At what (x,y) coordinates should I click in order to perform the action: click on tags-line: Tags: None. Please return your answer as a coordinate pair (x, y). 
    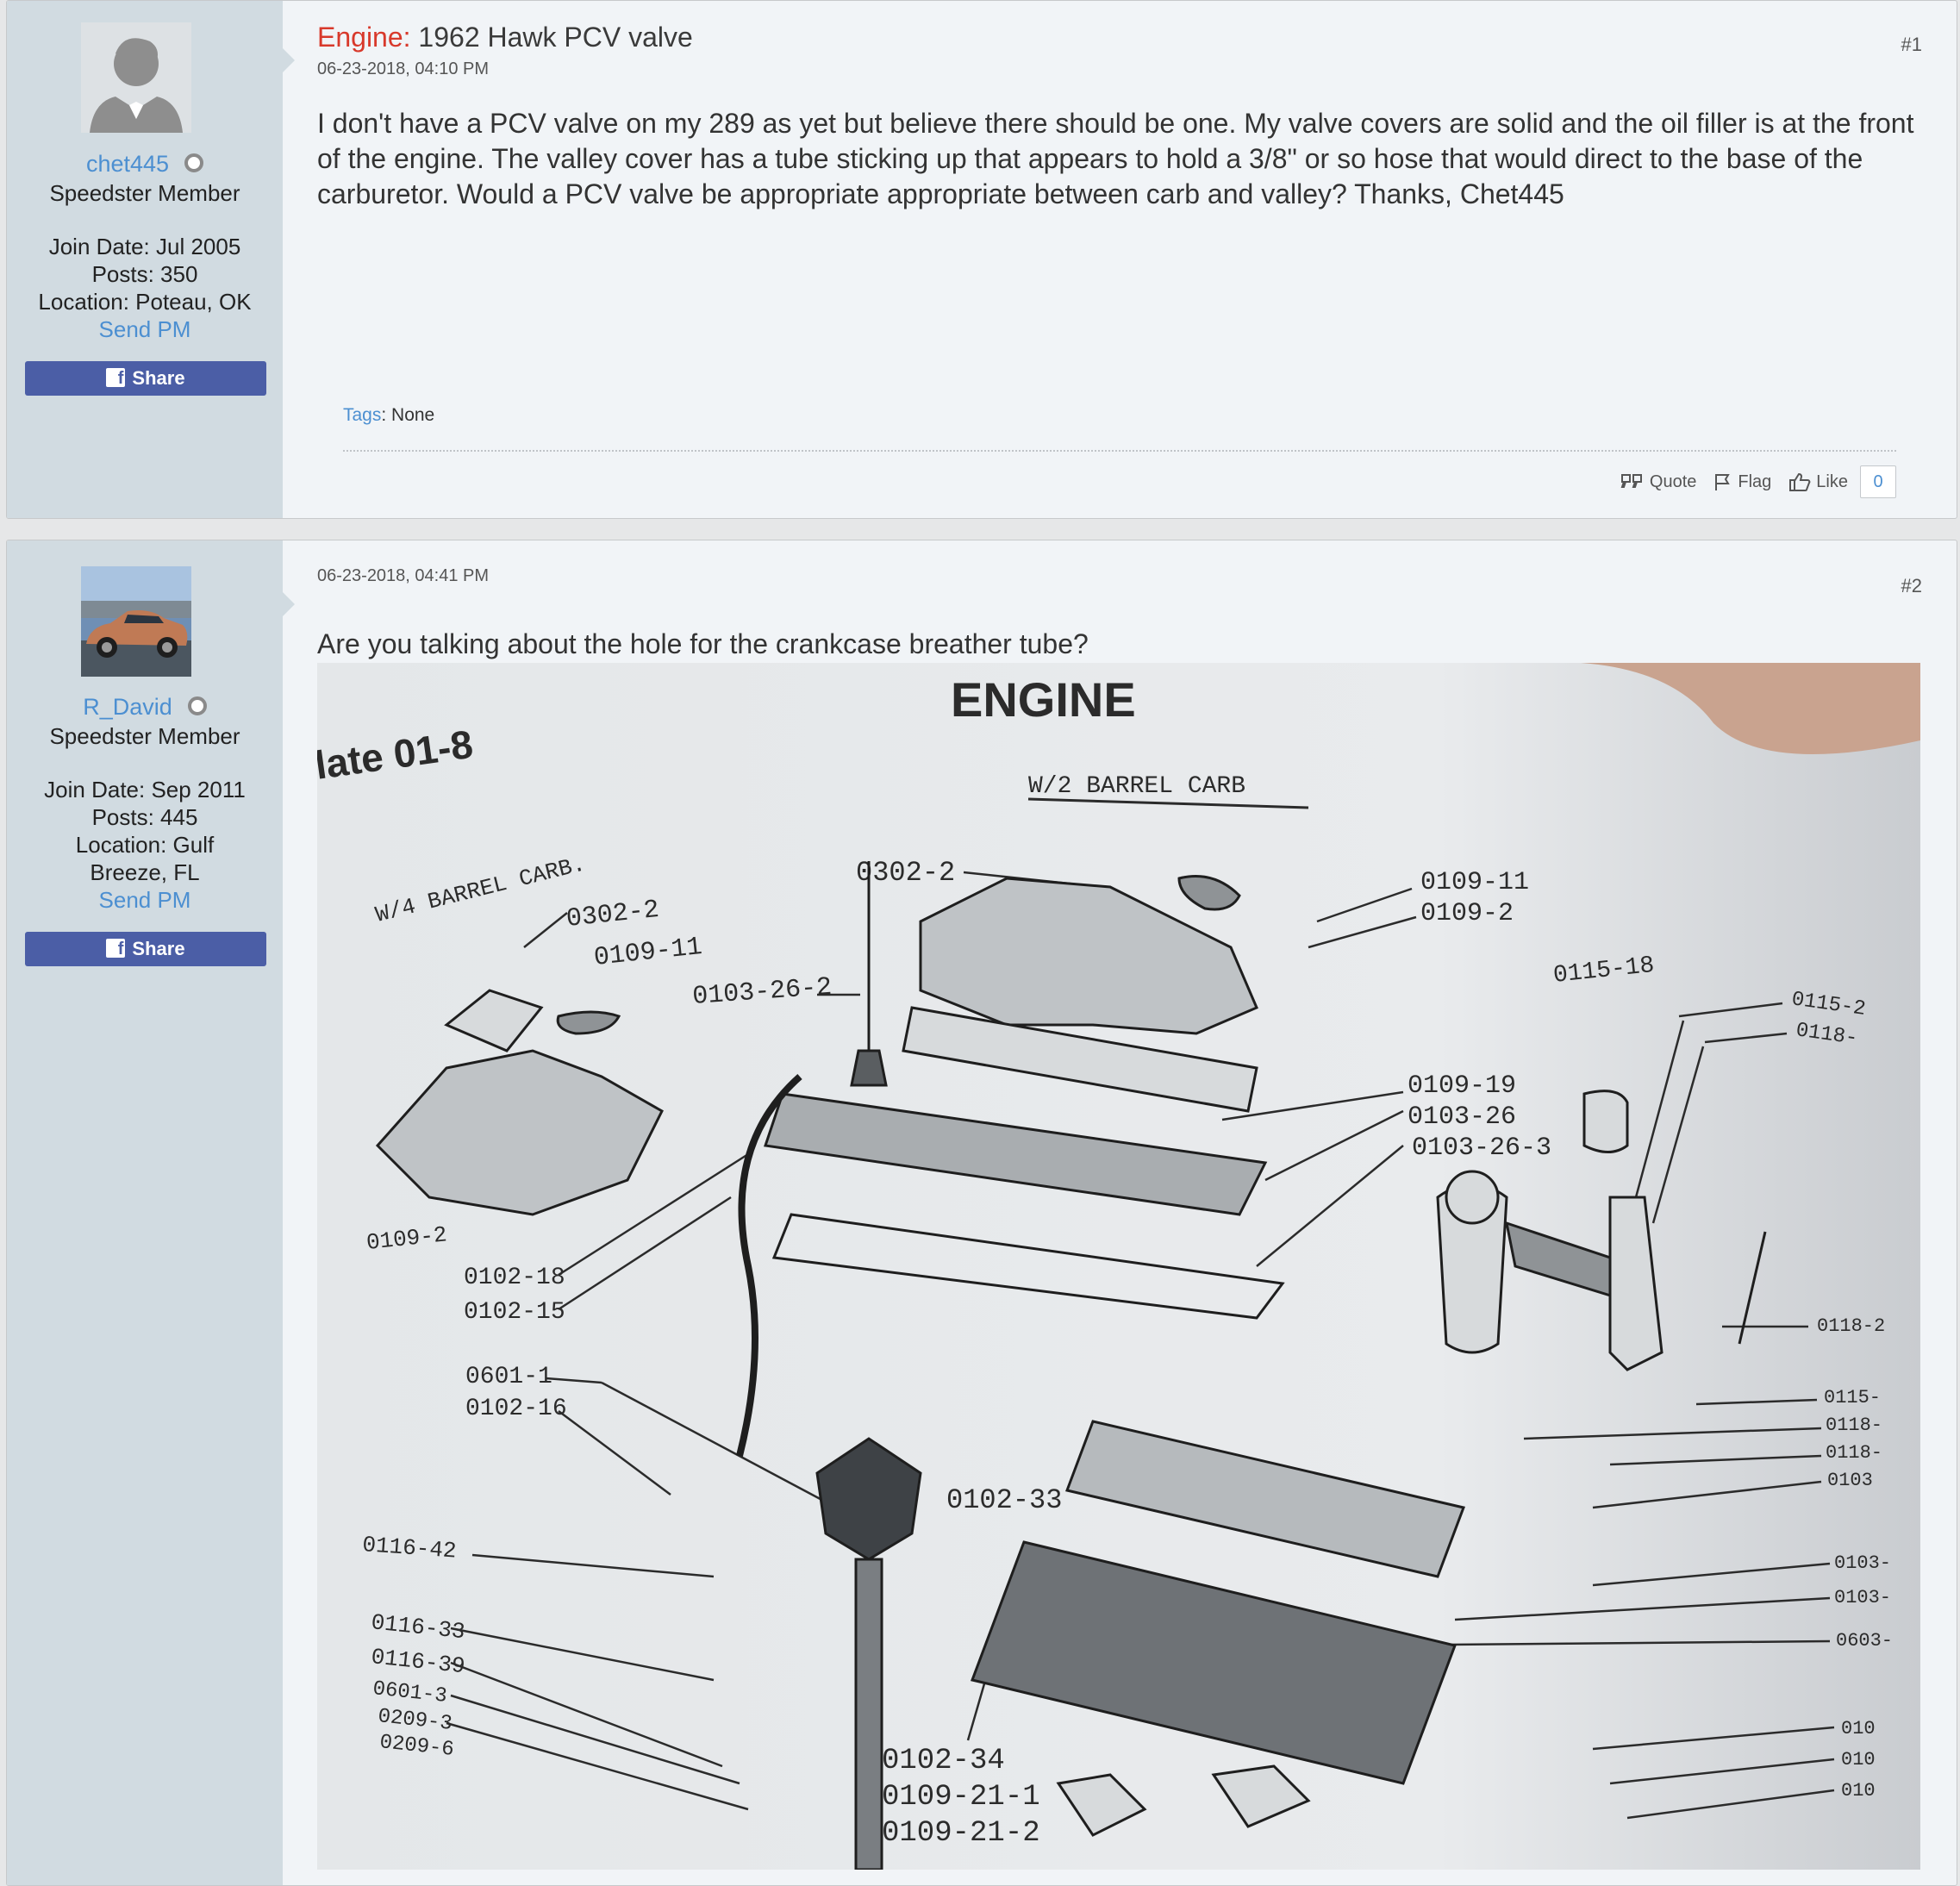
    Looking at the image, I should click on (388, 416).